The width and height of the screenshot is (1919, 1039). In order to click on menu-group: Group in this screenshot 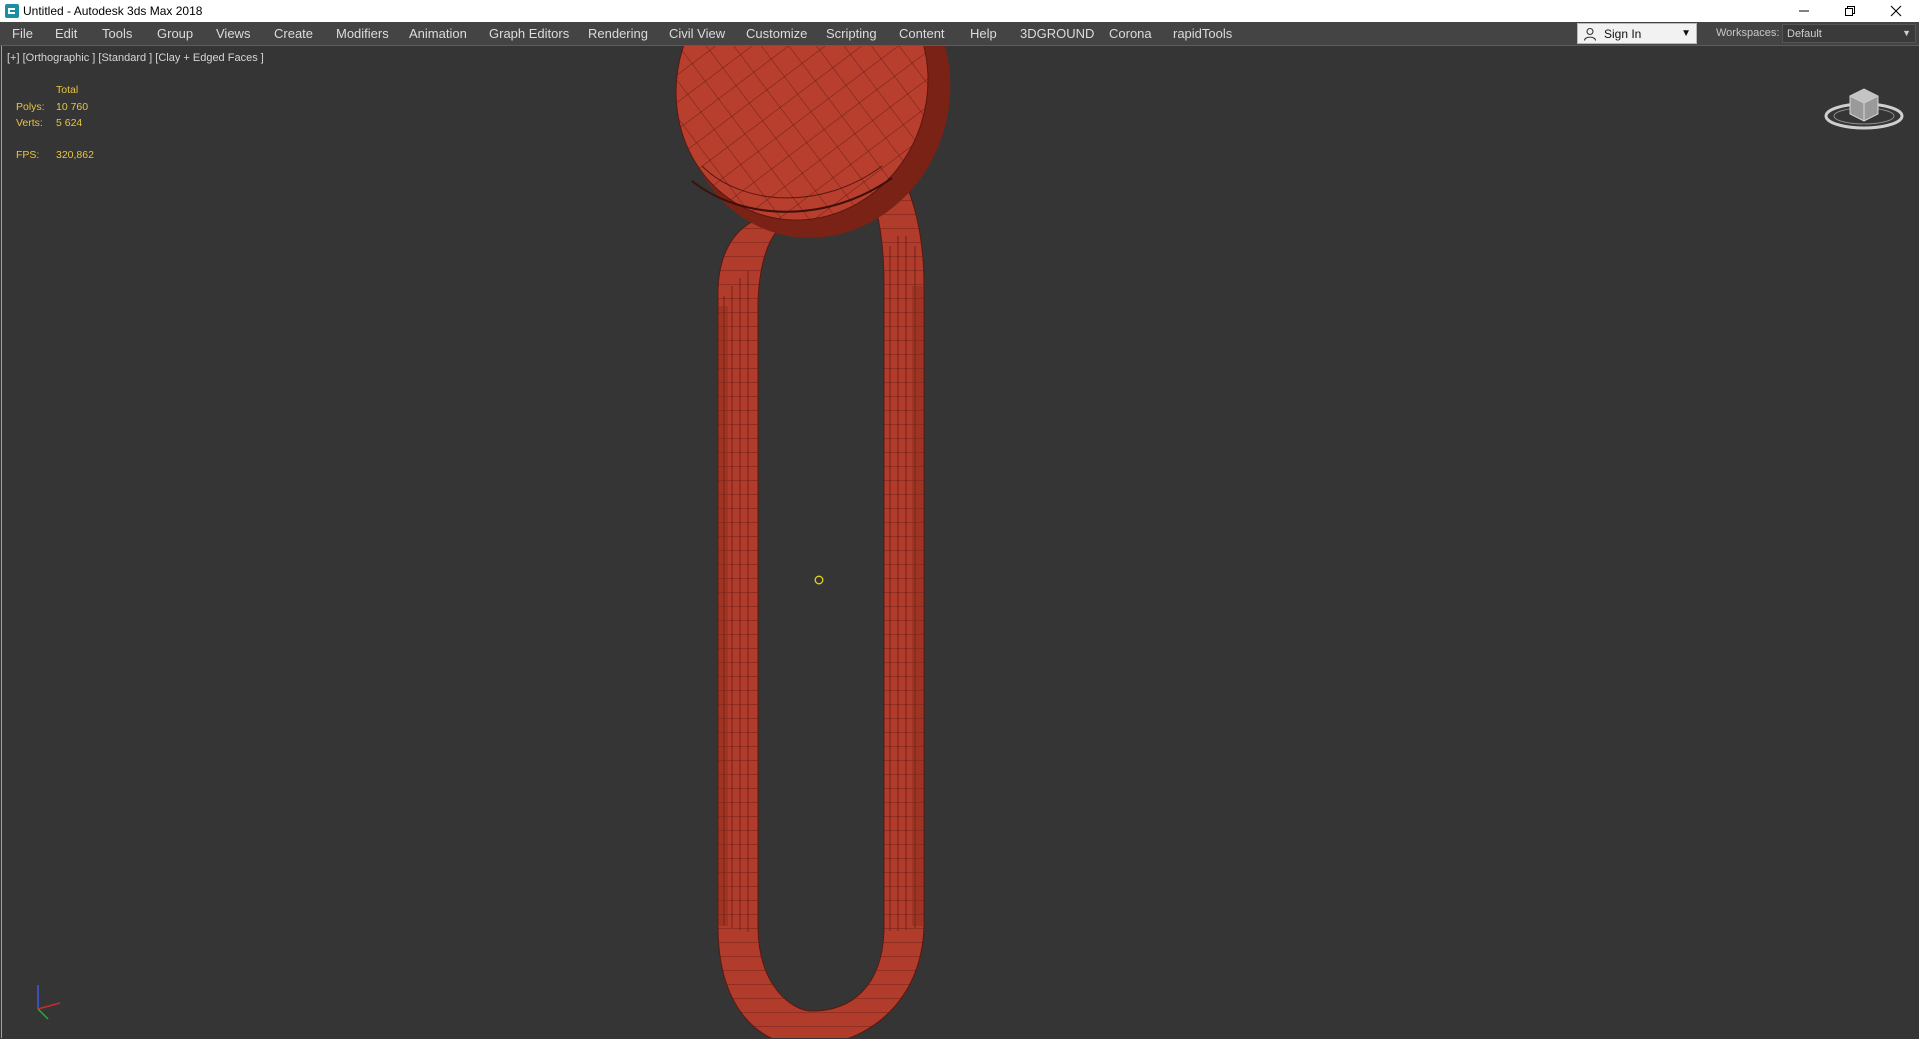, I will do `click(175, 33)`.